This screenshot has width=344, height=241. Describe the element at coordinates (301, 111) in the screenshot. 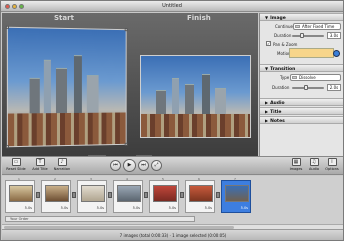

I see `title-section-header: ▶ Title` at that location.